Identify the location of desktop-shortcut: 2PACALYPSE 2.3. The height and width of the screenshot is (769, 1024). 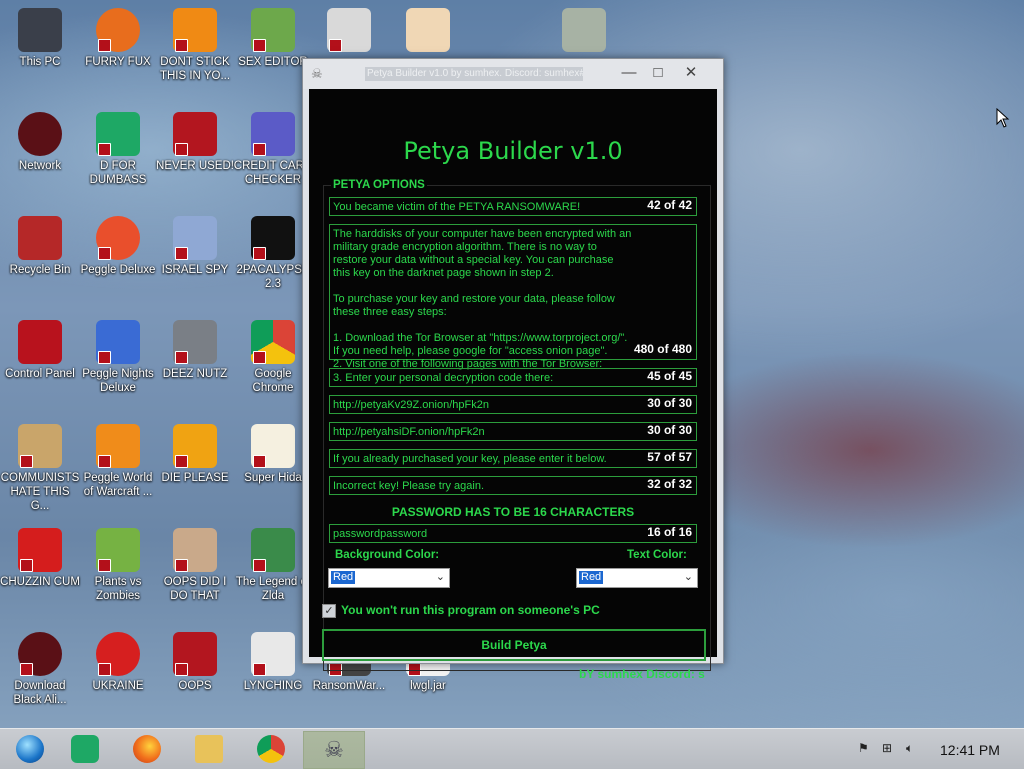
(273, 253).